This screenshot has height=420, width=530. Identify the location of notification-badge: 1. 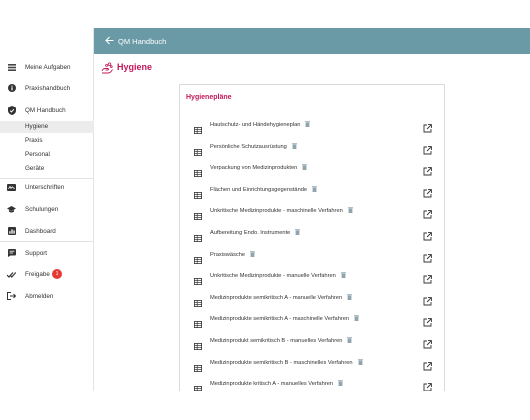
(57, 274).